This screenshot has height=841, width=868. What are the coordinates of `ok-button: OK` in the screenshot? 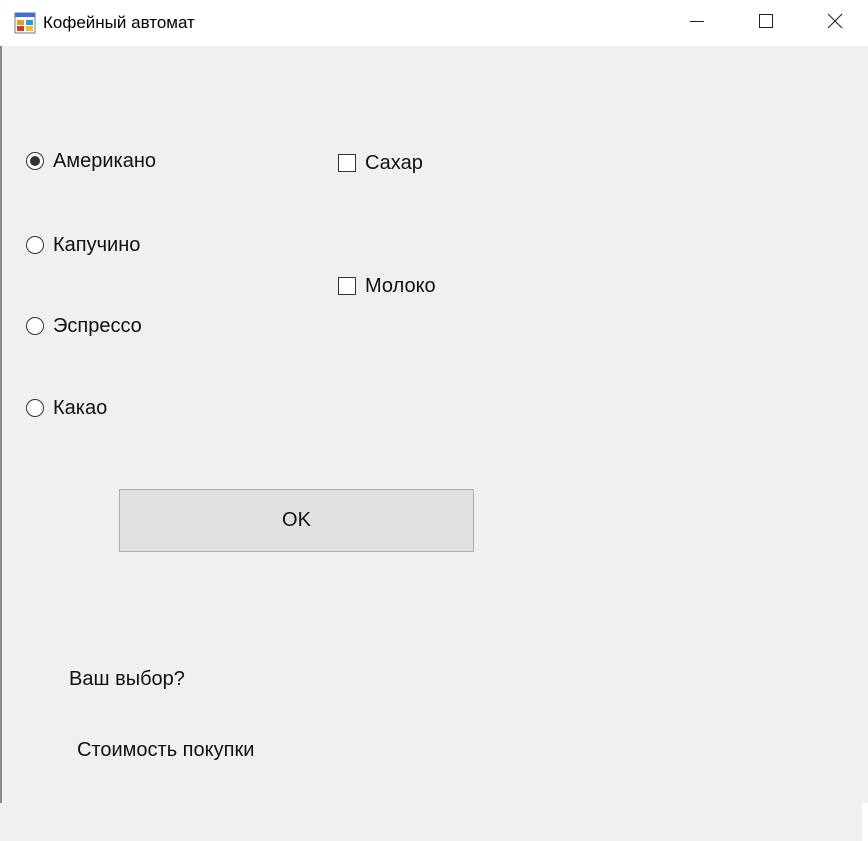 It's located at (296, 520).